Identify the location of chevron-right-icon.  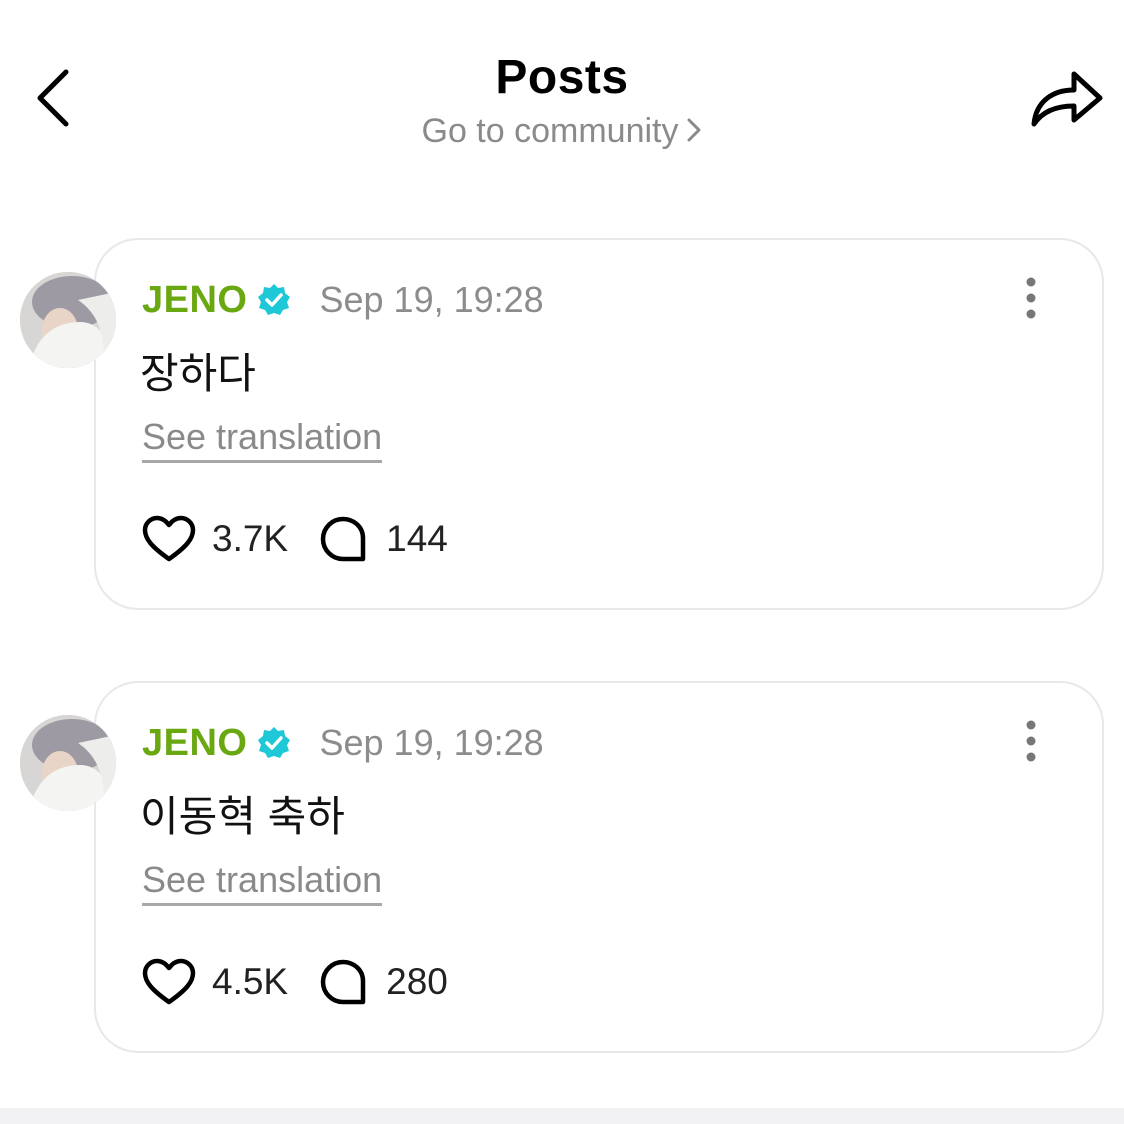
(694, 133).